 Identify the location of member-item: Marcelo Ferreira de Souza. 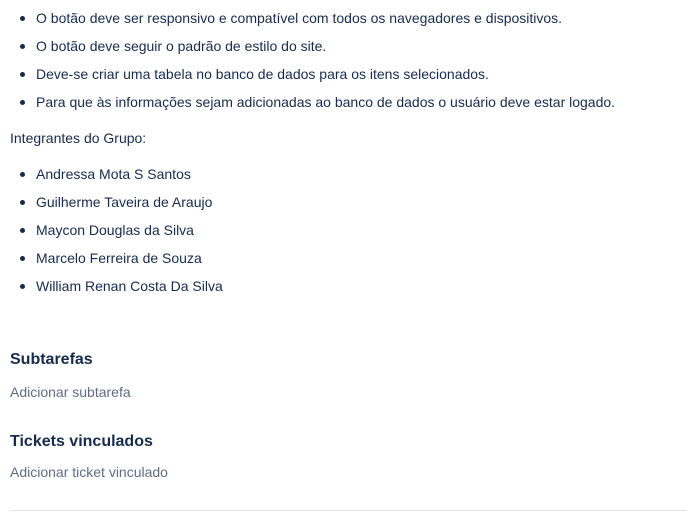
(111, 258).